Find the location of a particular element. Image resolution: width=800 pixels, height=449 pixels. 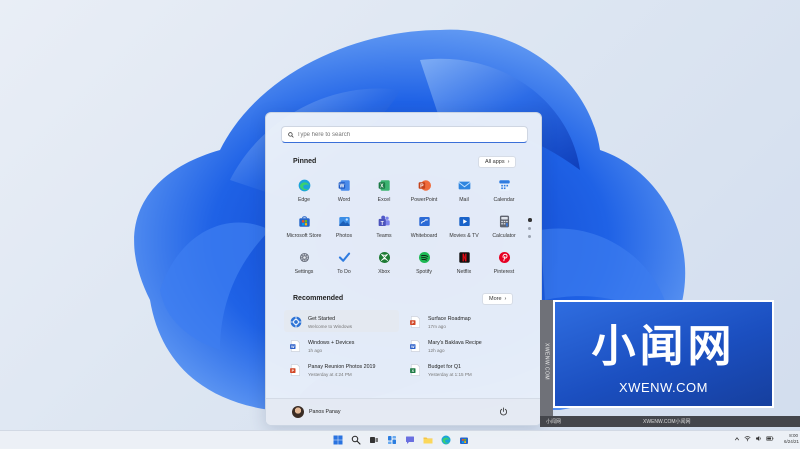

page-dot-active is located at coordinates (530, 220).